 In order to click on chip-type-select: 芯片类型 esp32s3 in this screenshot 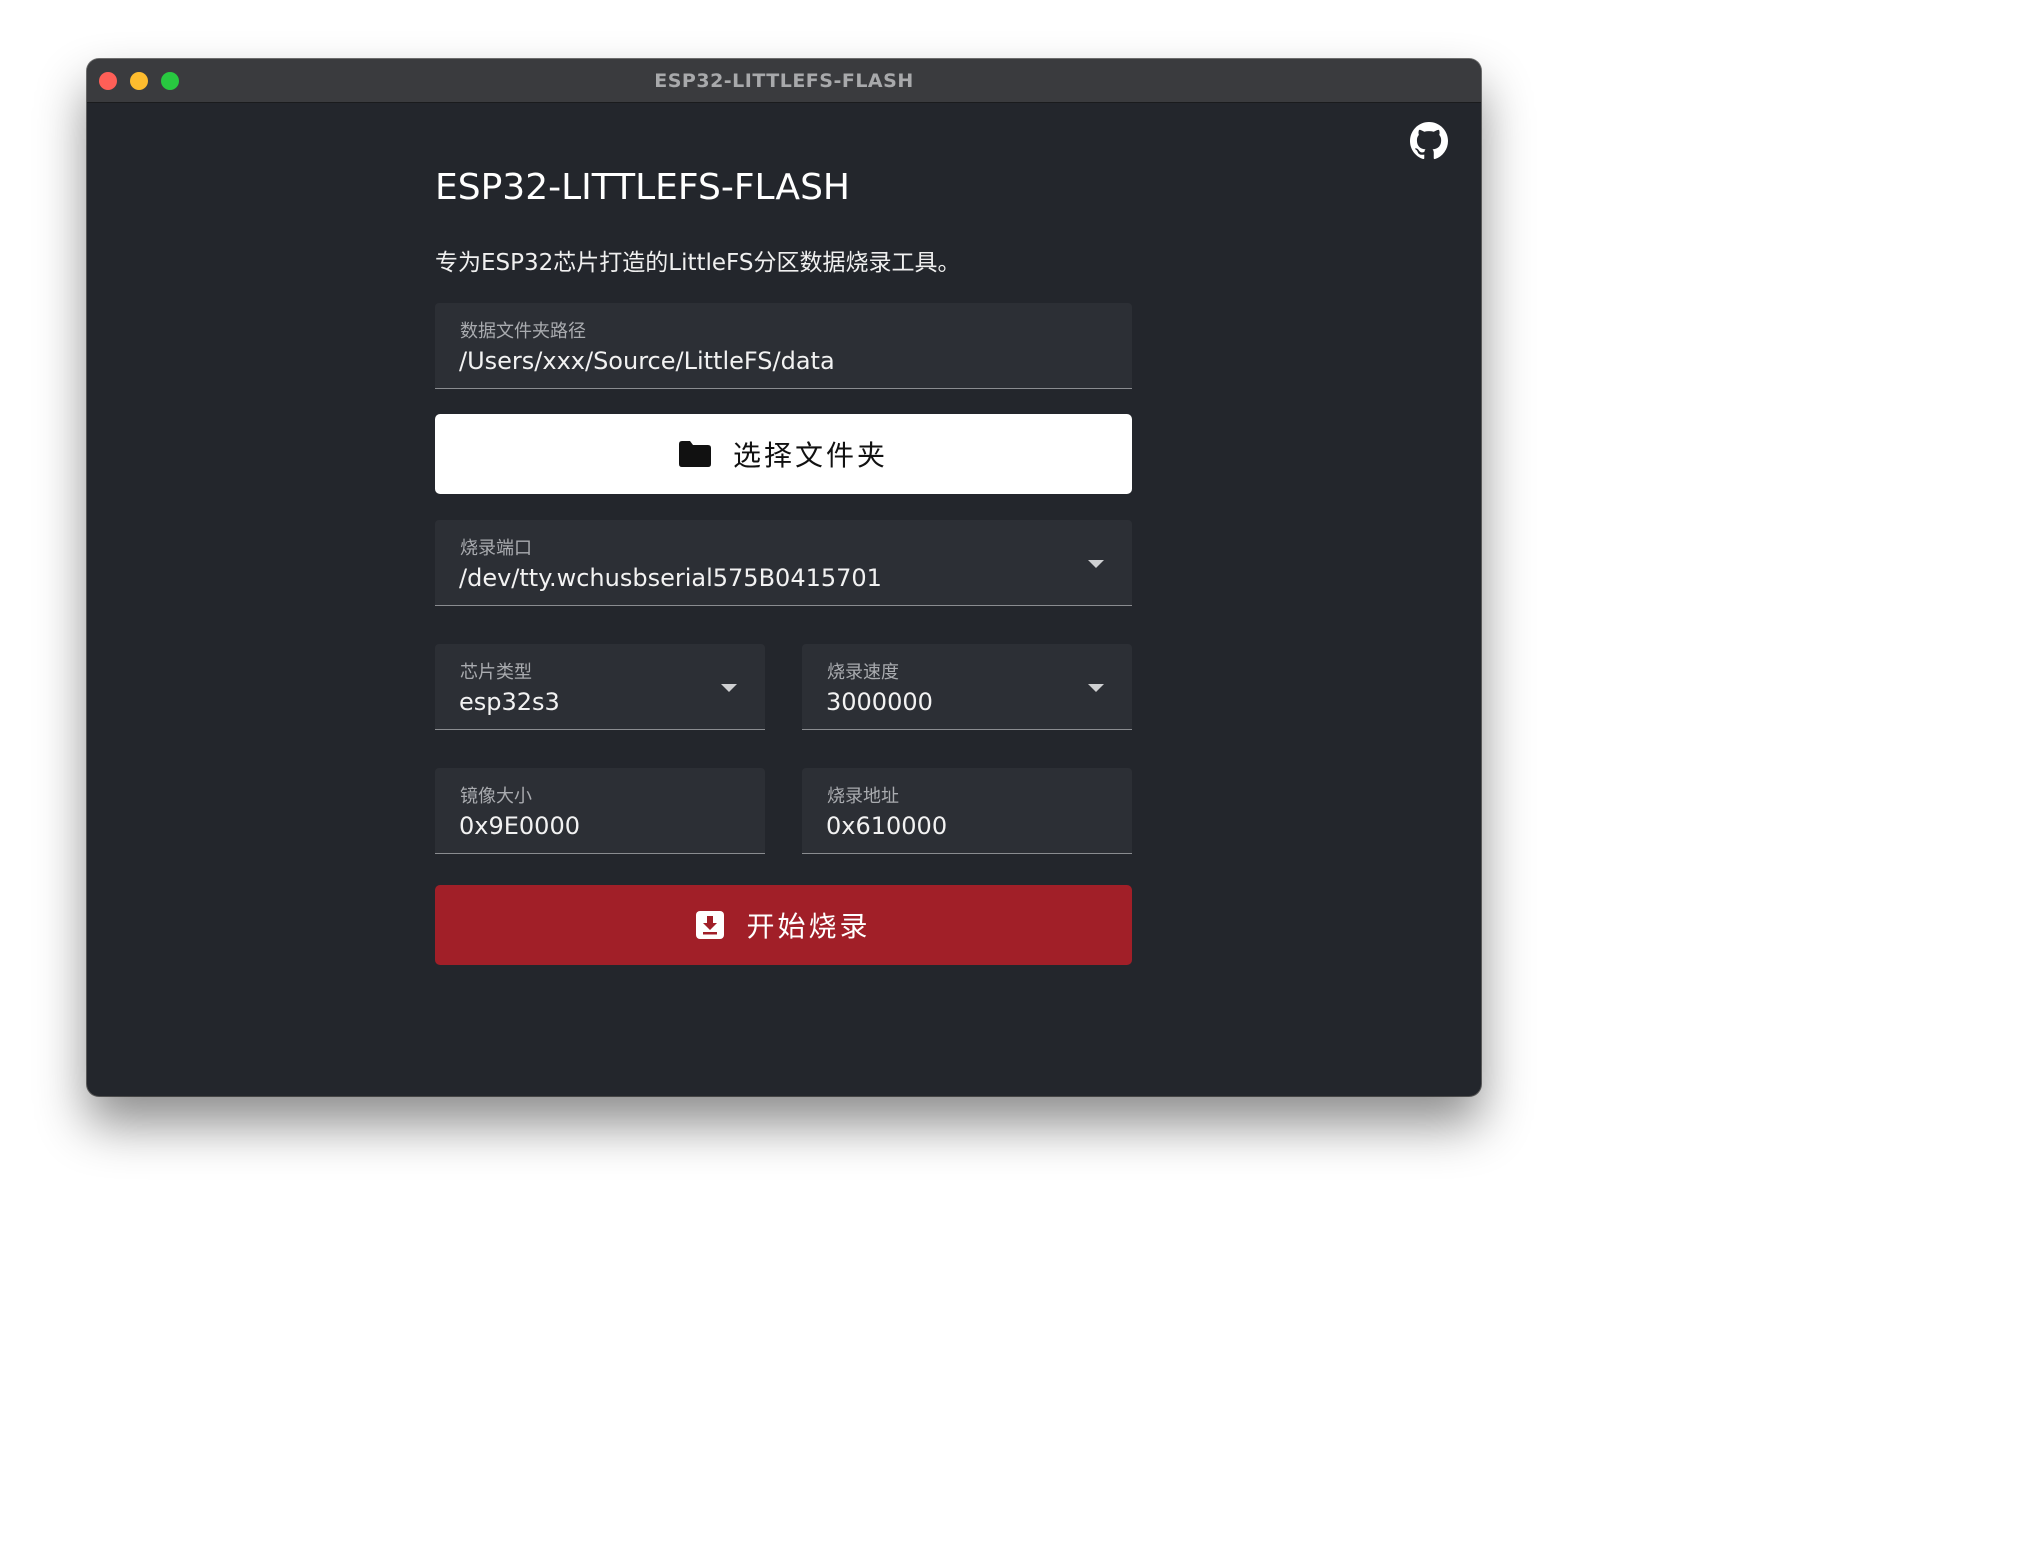, I will do `click(600, 687)`.